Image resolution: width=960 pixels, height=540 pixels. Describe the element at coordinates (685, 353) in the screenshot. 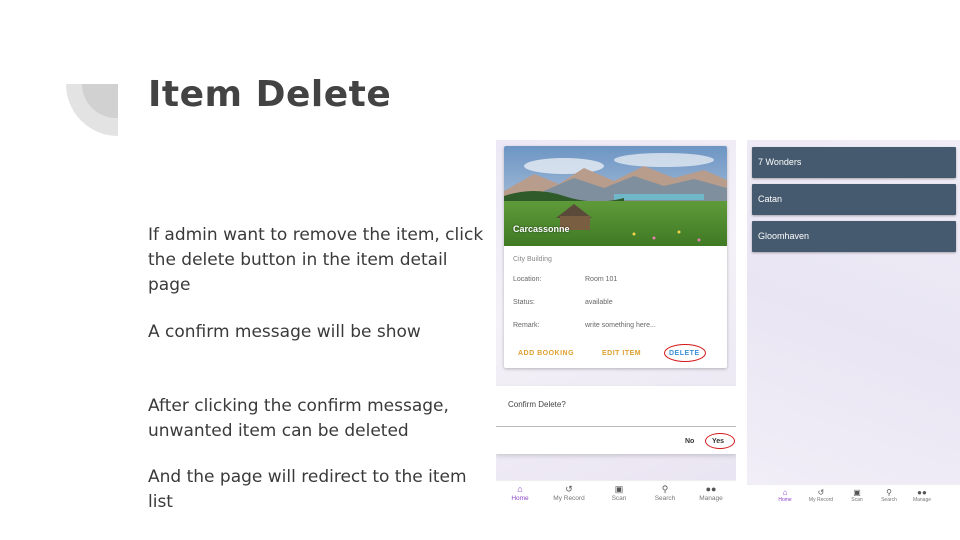

I see `delete-highlight-circle` at that location.